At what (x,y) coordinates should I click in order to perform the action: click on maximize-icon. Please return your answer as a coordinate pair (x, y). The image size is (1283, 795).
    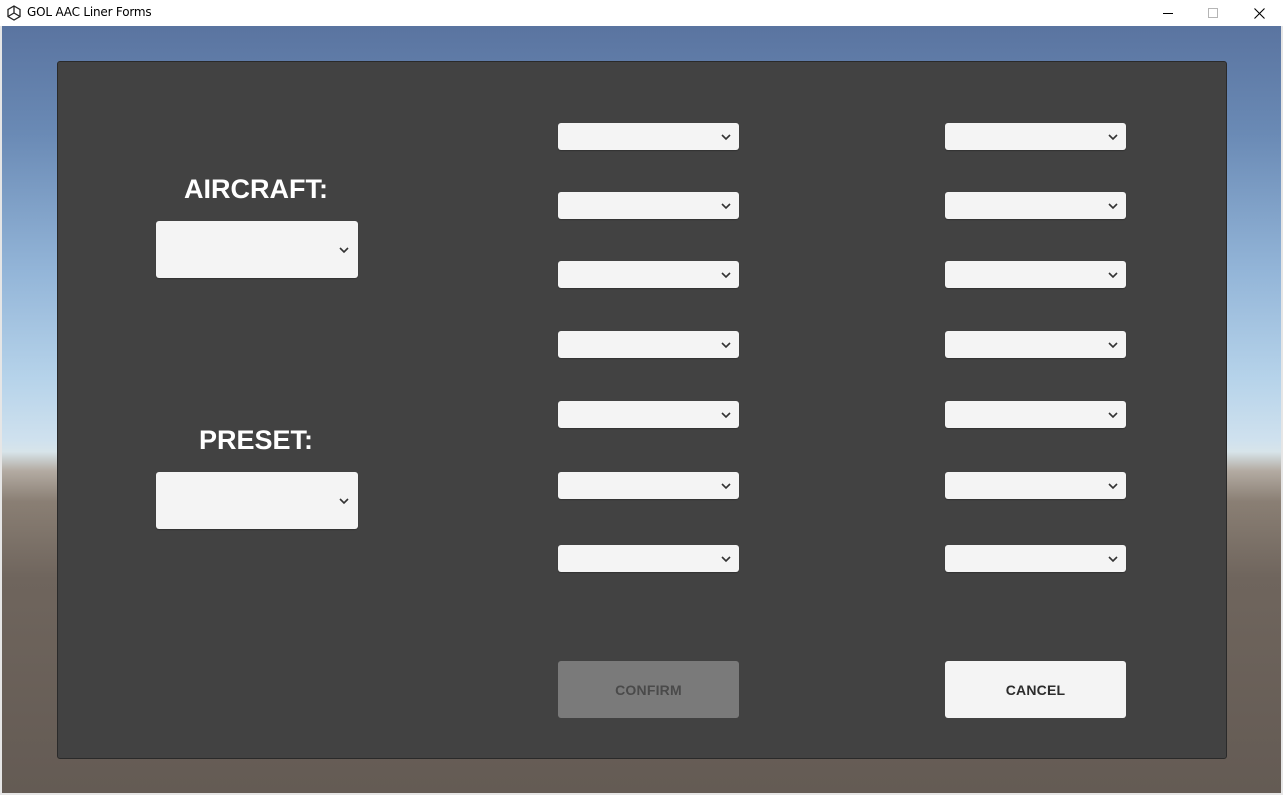
    Looking at the image, I should click on (1213, 13).